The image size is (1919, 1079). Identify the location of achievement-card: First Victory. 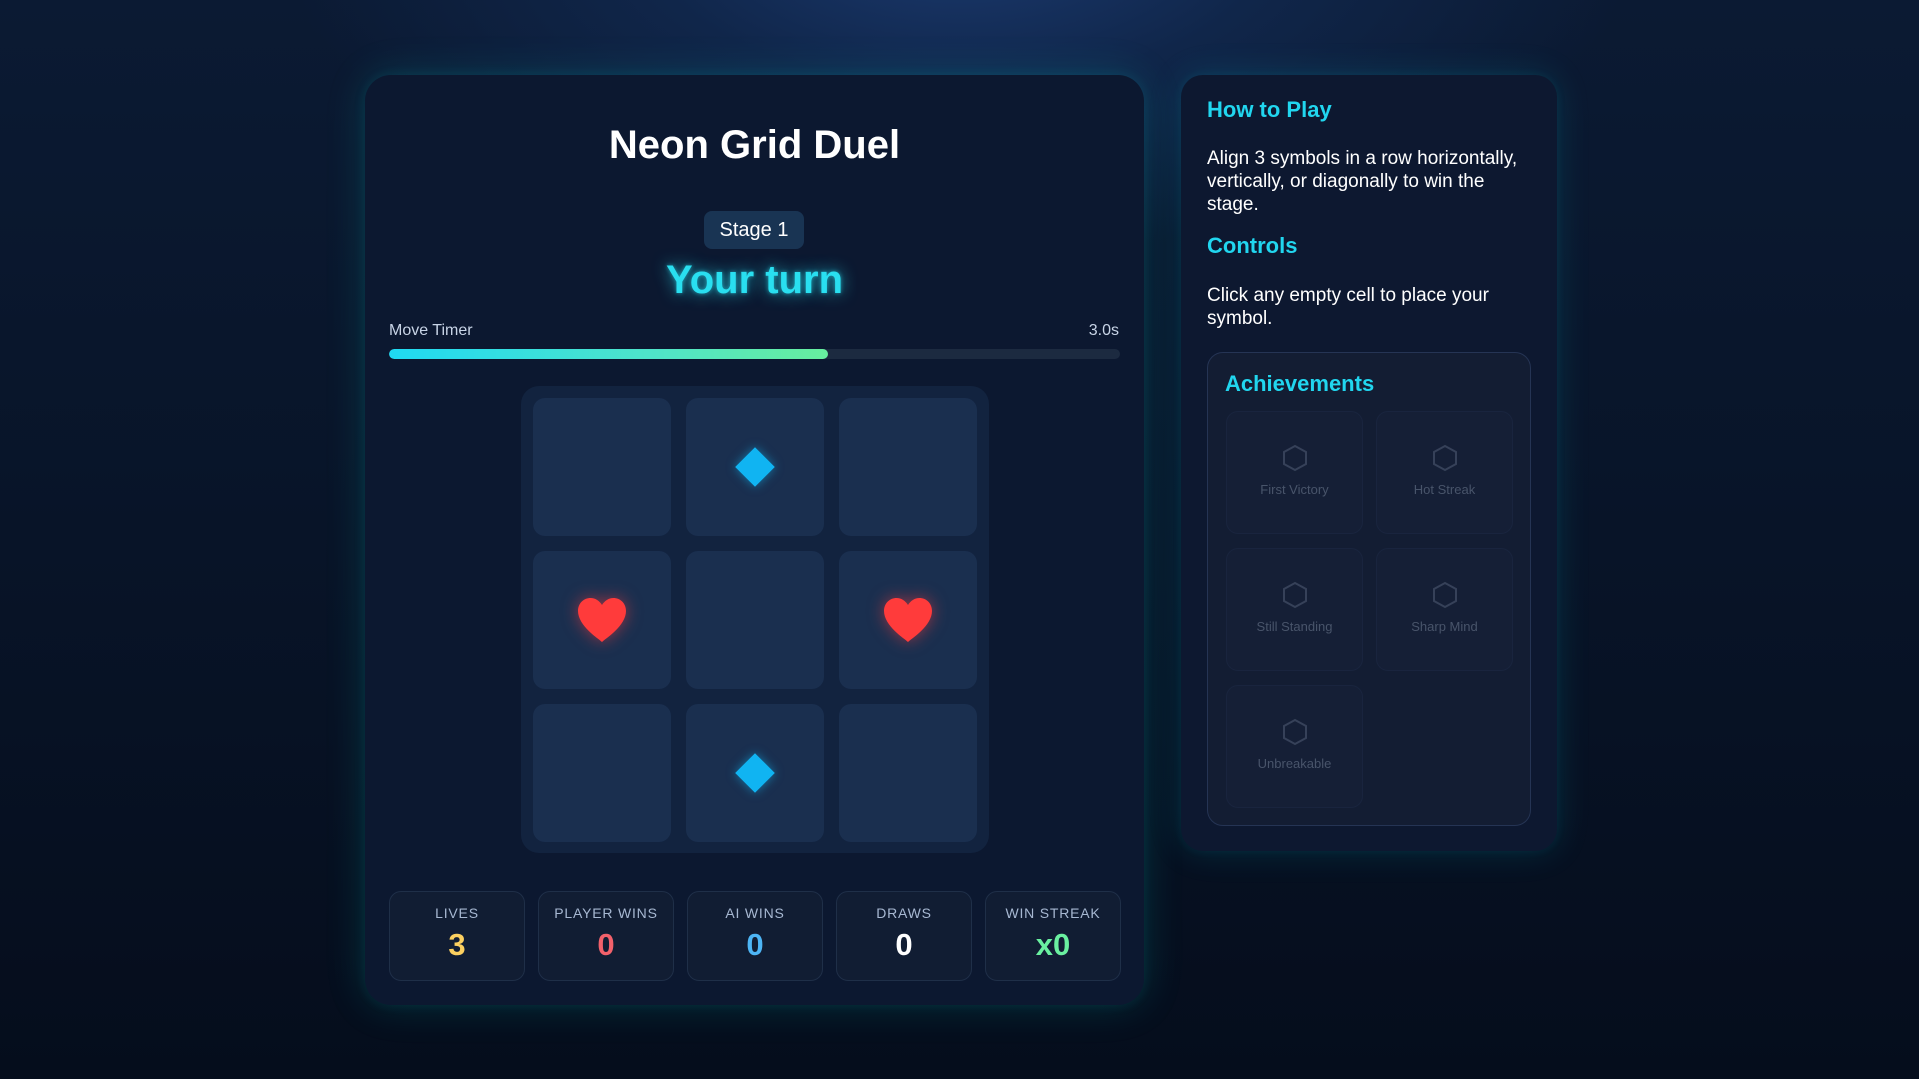
(1294, 472).